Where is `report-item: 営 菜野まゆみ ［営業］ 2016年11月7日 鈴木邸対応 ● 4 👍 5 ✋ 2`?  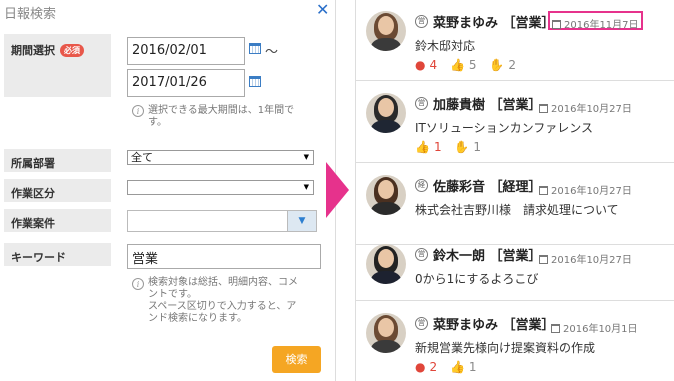 report-item: 営 菜野まゆみ ［営業］ 2016年11月7日 鈴木邸対応 ● 4 👍 5 ✋ 2 is located at coordinates (515, 40).